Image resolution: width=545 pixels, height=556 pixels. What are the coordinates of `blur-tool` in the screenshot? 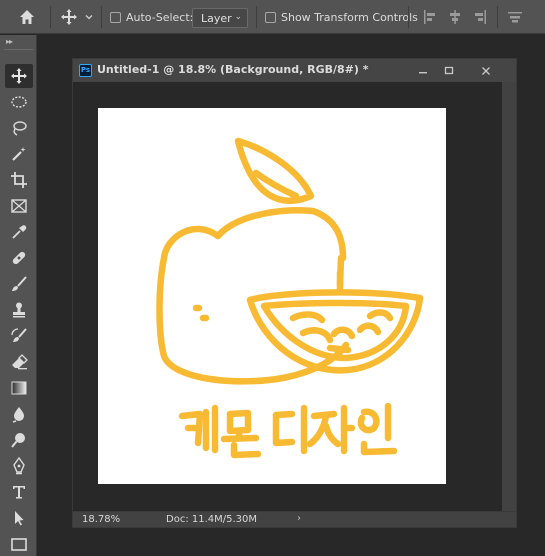 It's located at (19, 414).